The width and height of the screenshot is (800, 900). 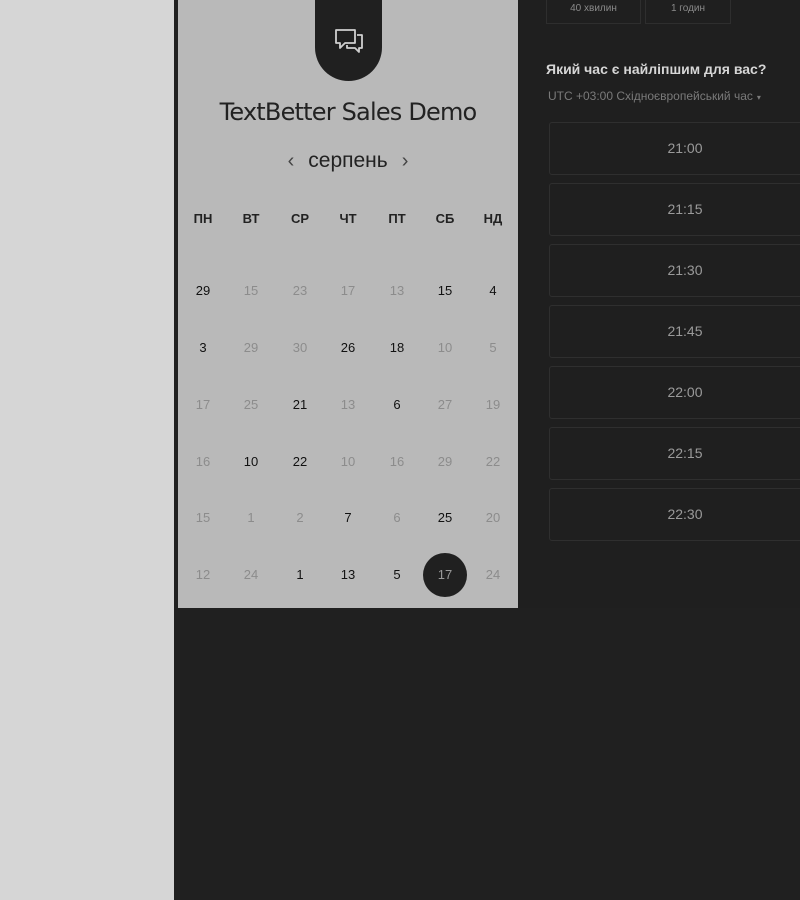 What do you see at coordinates (348, 112) in the screenshot?
I see `event-title: TextBetter Sales Demo` at bounding box center [348, 112].